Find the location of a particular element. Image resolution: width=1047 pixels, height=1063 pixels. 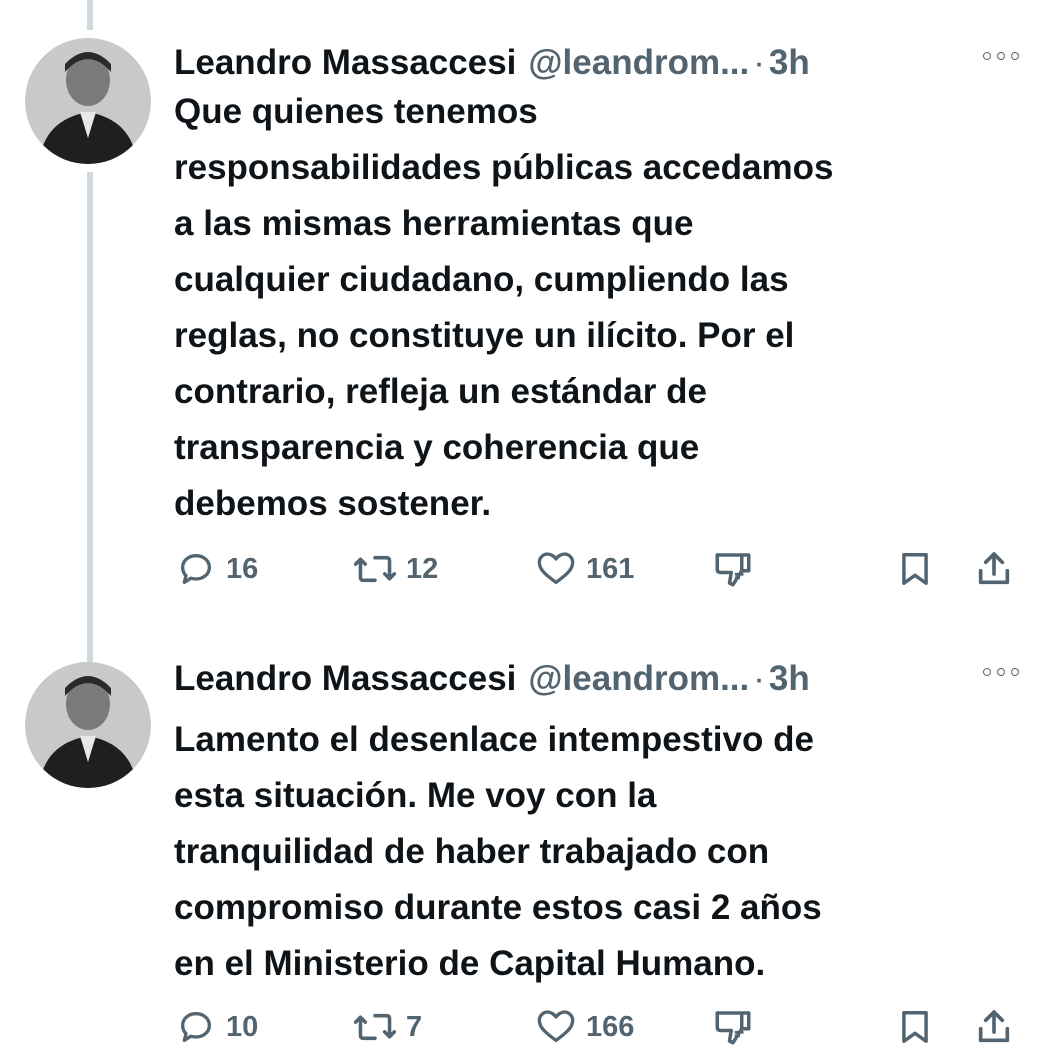

like-button: 161 is located at coordinates (585, 569).